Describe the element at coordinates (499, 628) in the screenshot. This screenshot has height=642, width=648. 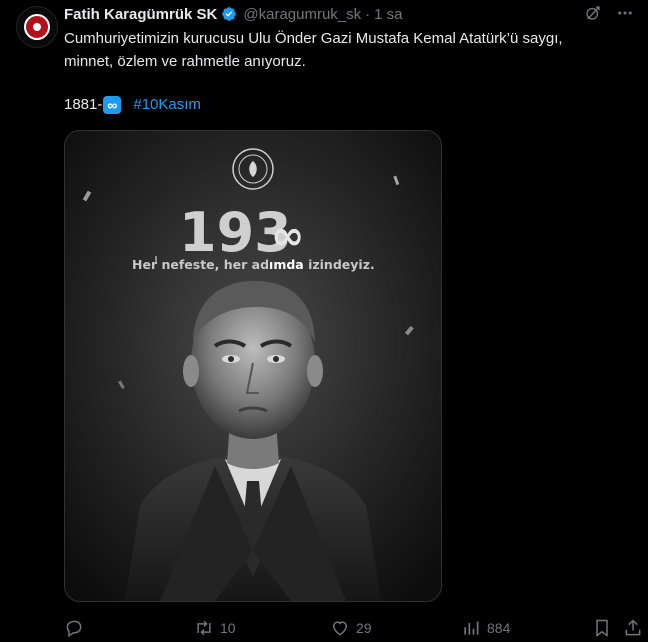
I see `view-count: 884` at that location.